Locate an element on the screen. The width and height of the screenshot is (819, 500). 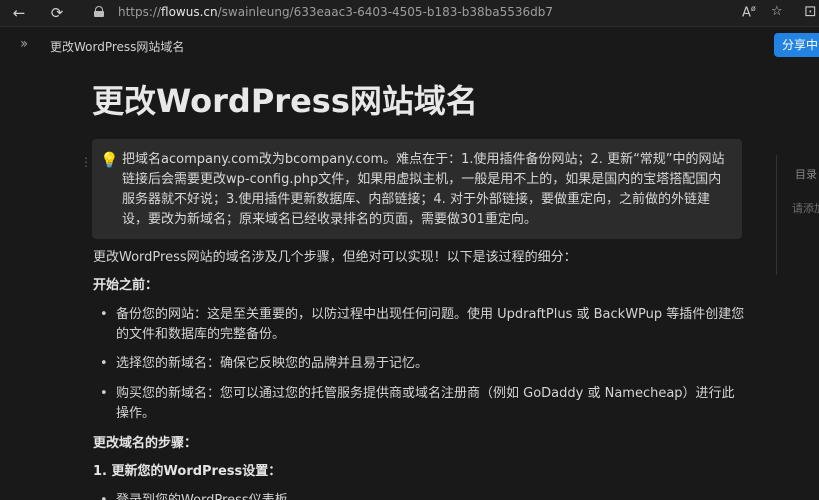
back-arrow-icon: ← is located at coordinates (19, 13).